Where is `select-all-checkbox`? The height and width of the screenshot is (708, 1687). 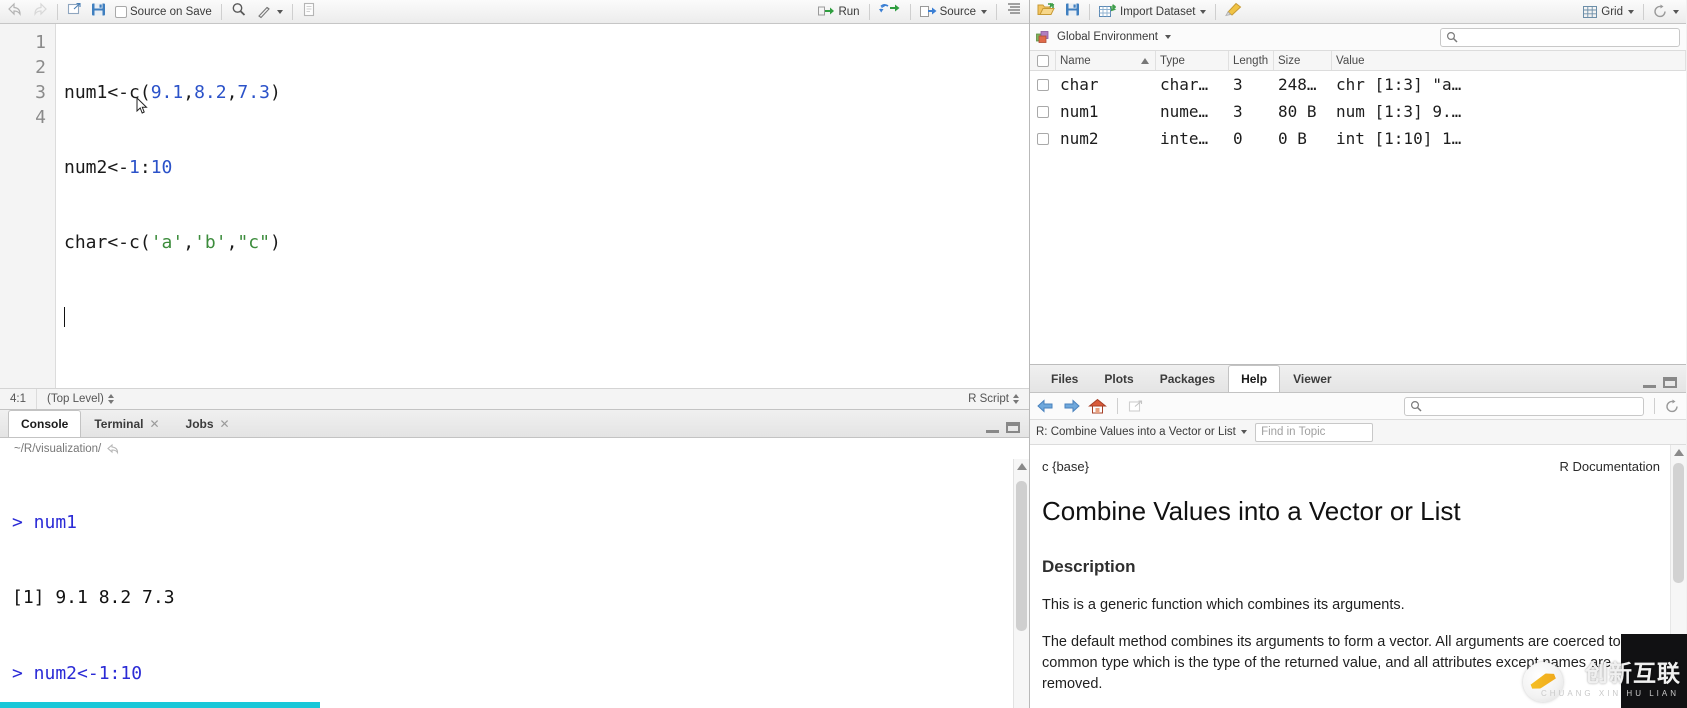 select-all-checkbox is located at coordinates (1043, 60).